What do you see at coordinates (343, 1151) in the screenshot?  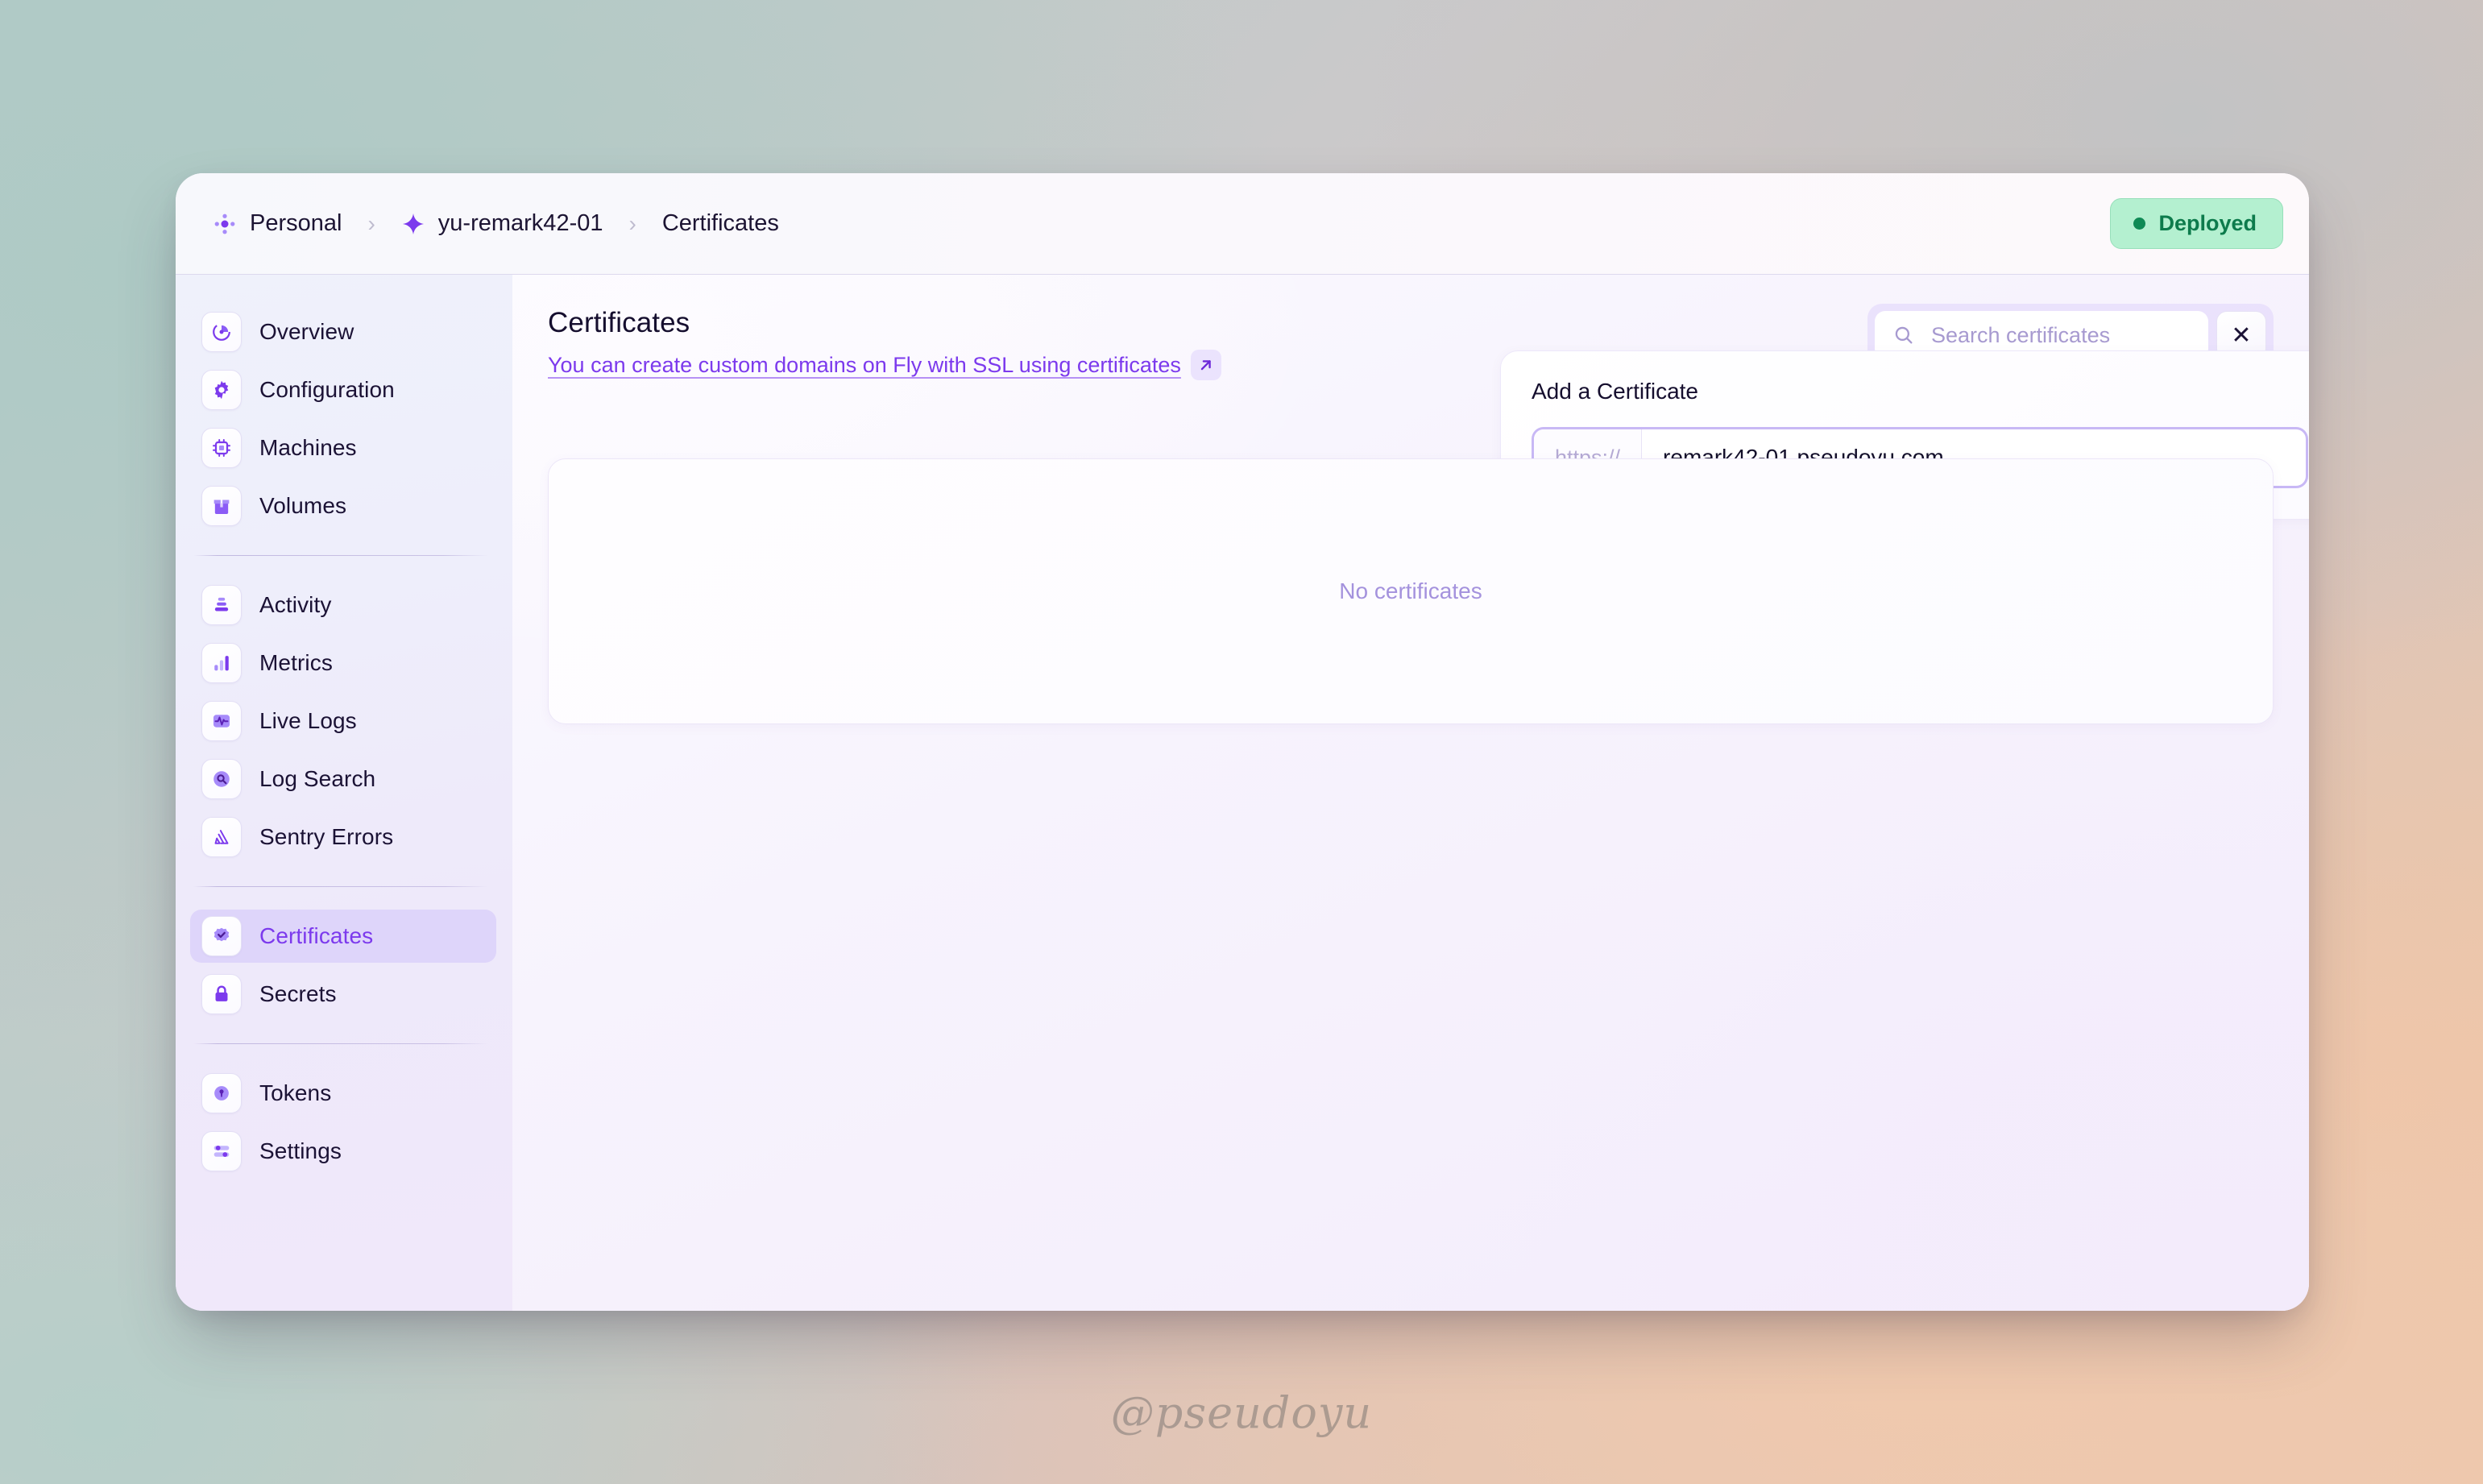 I see `sidebar-item-settings: Settings` at bounding box center [343, 1151].